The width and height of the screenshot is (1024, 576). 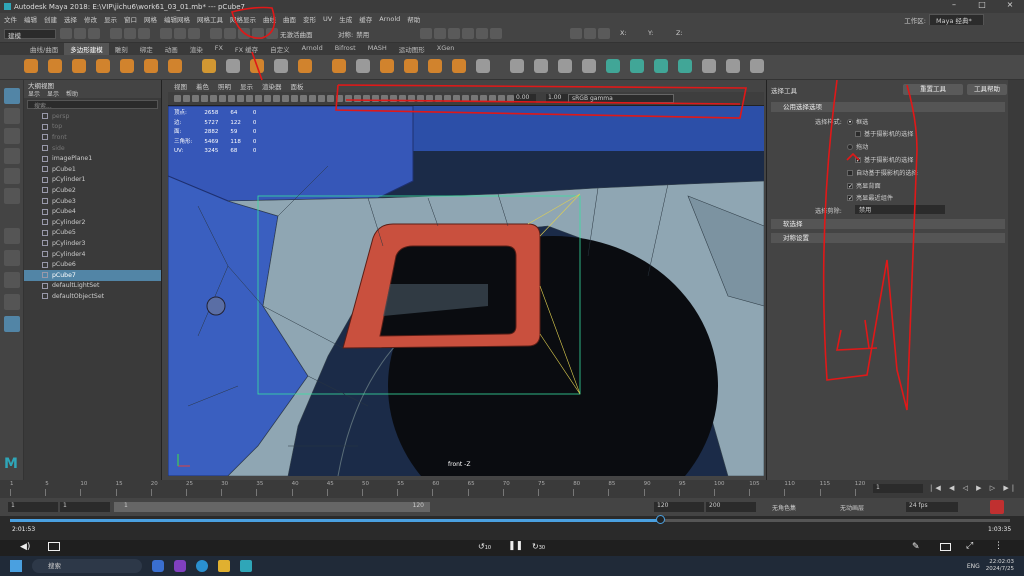 I want to click on close-button: ×, so click(x=1010, y=6).